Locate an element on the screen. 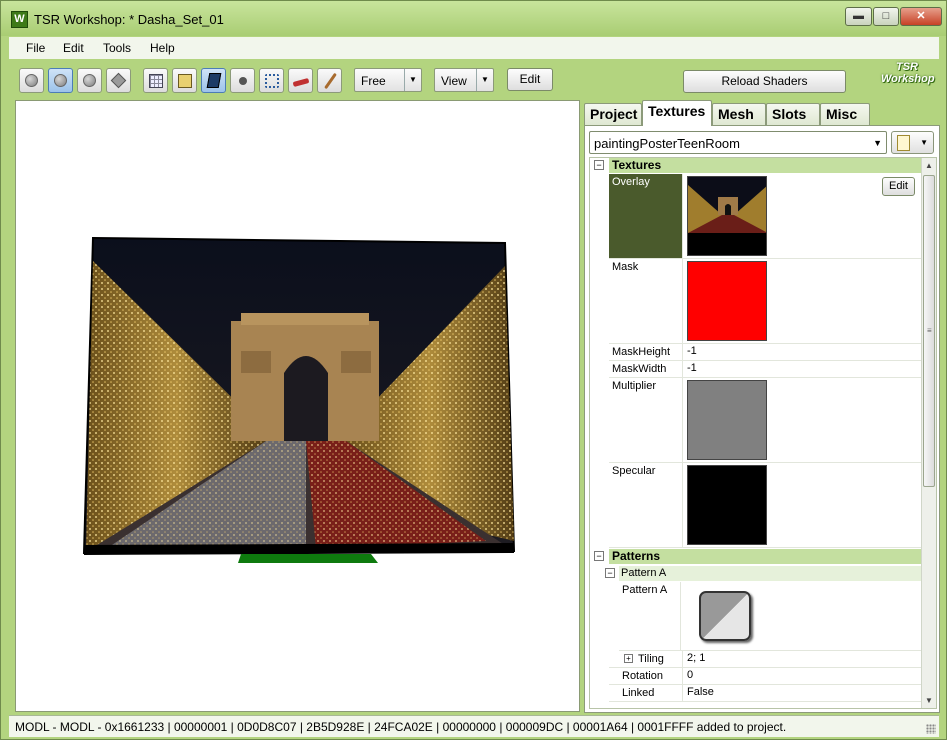 This screenshot has height=740, width=947. render-diamond-icon is located at coordinates (118, 80).